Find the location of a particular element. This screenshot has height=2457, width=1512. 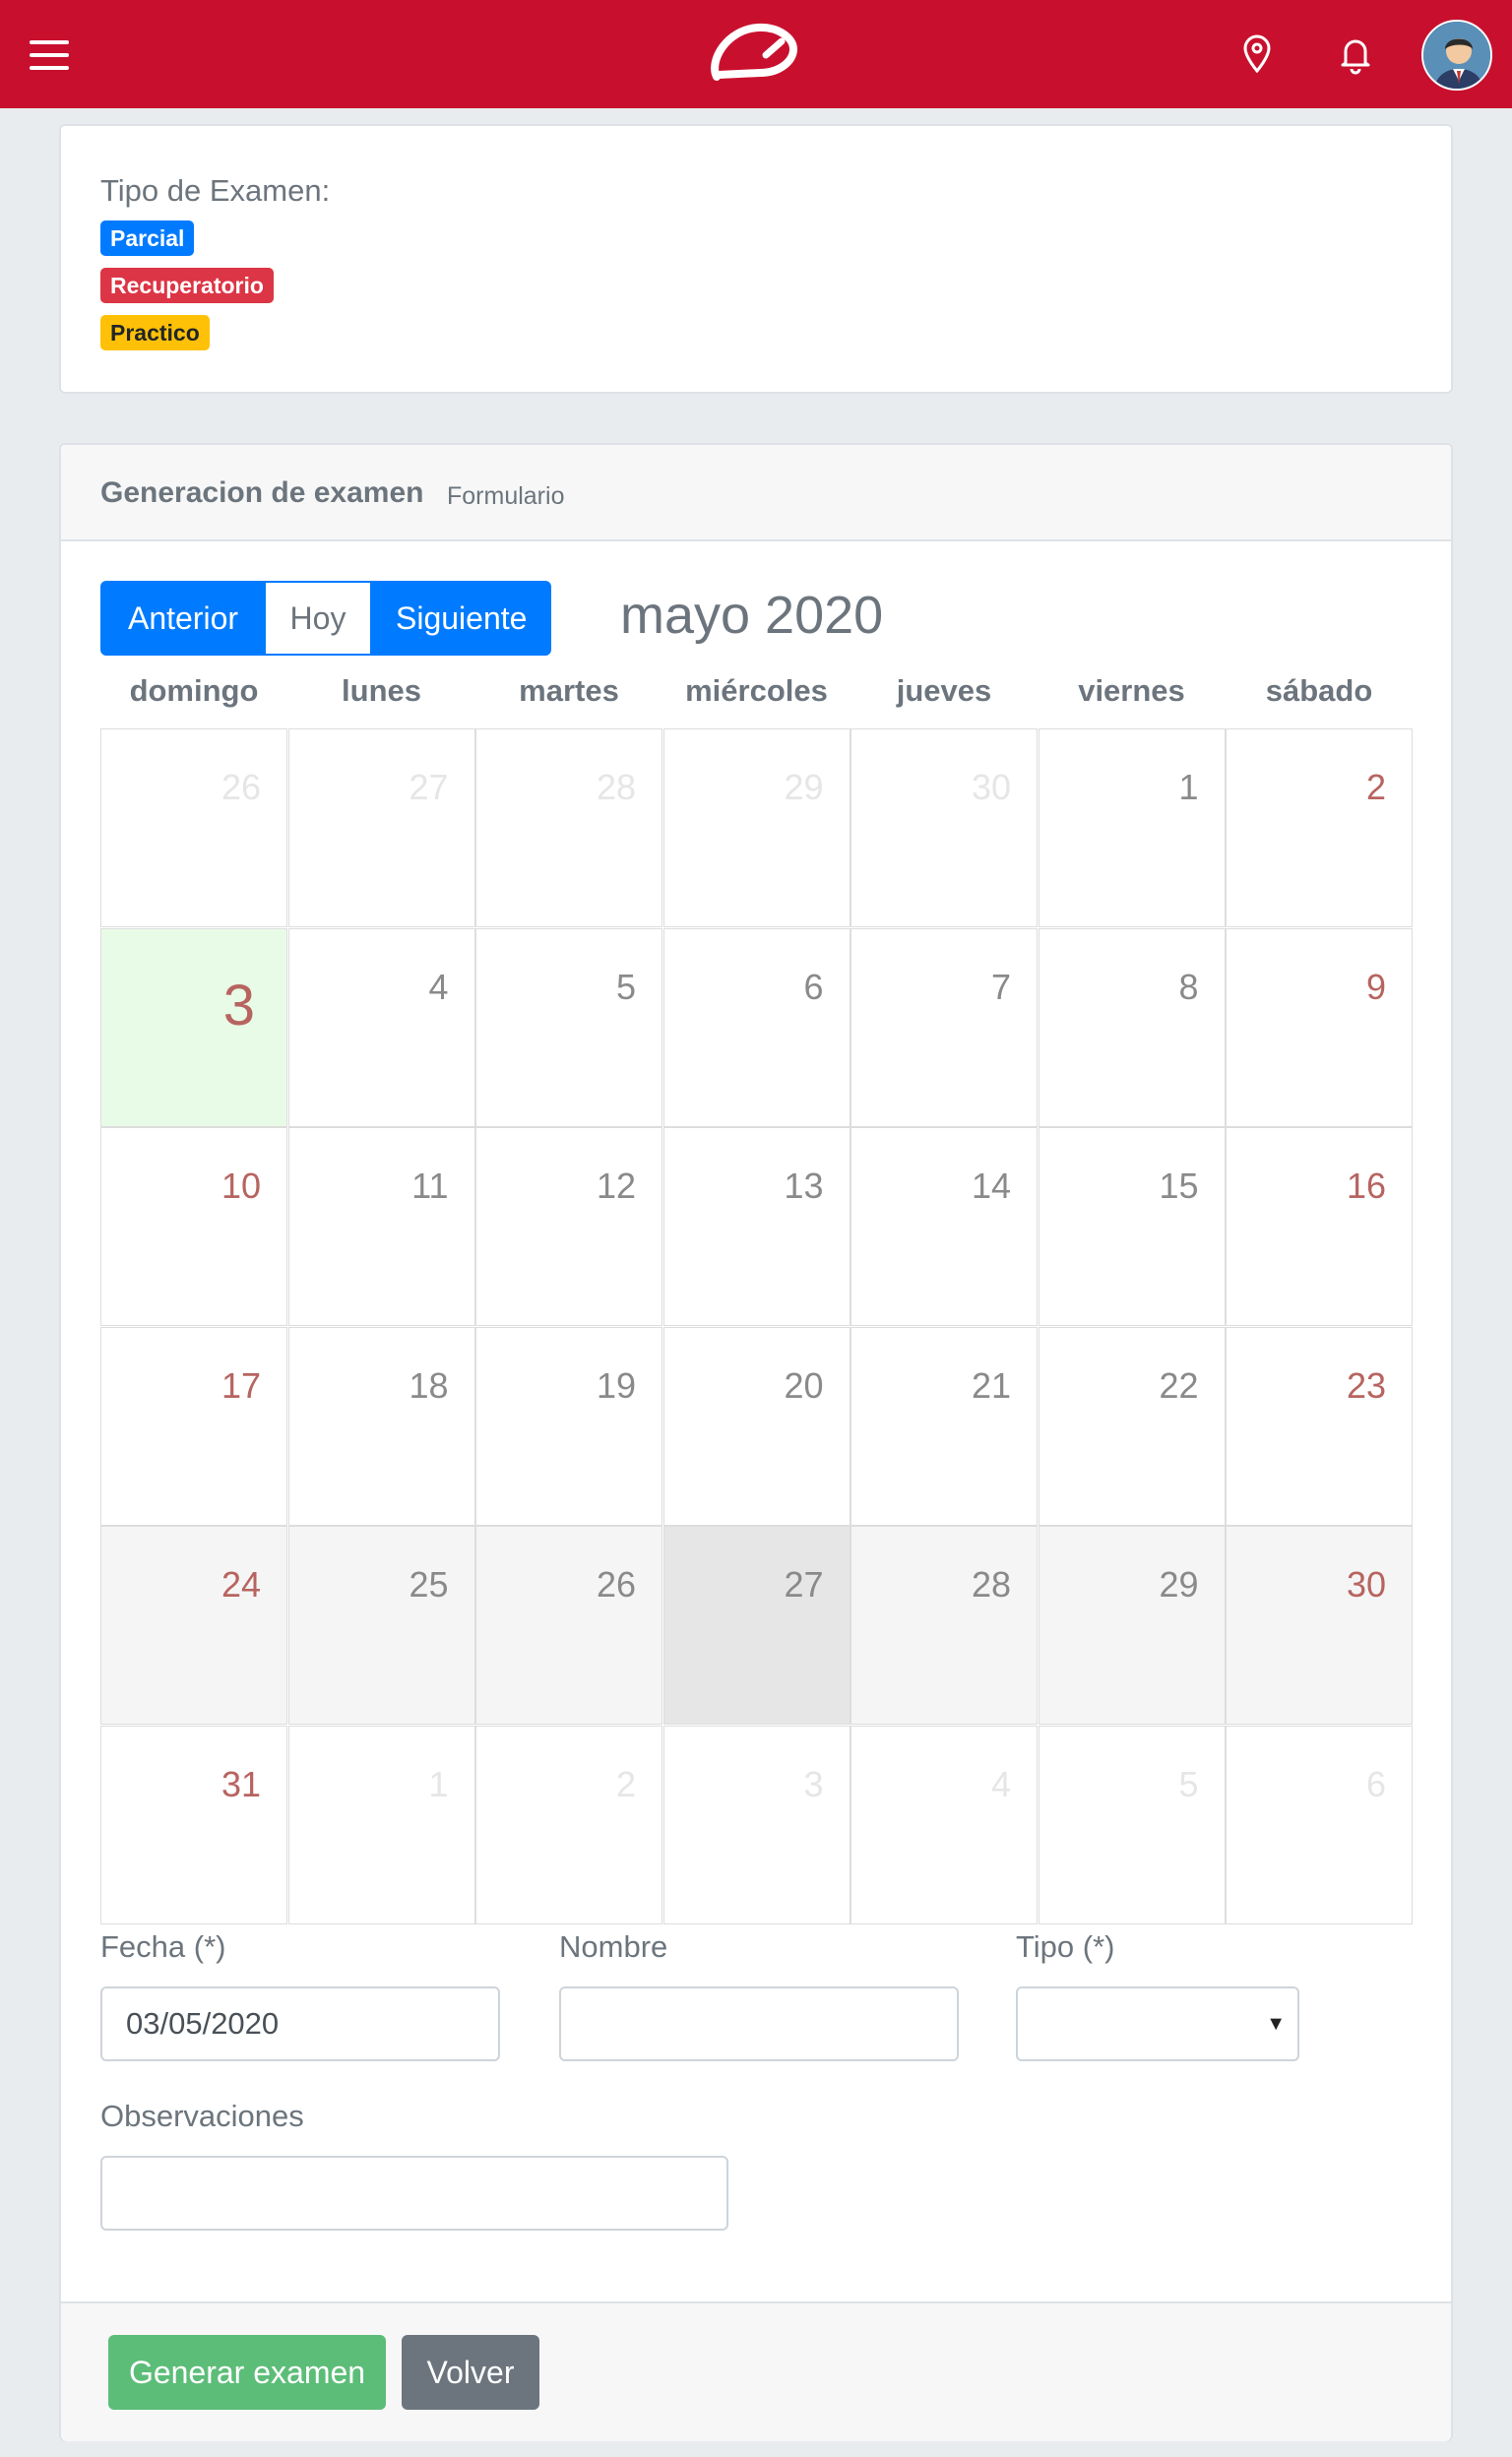

calendar-day-cell: 12 is located at coordinates (568, 1226).